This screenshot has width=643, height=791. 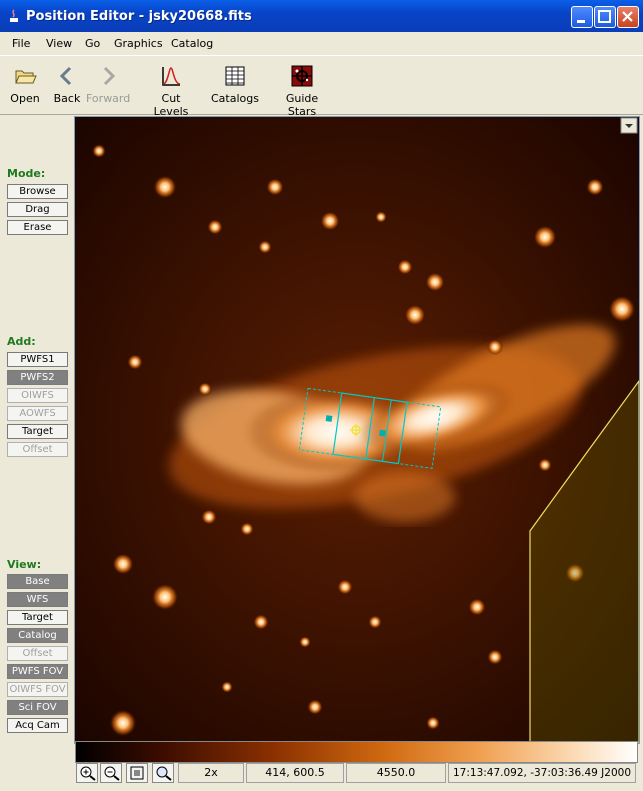 What do you see at coordinates (26, 77) in the screenshot?
I see `folder-icon` at bounding box center [26, 77].